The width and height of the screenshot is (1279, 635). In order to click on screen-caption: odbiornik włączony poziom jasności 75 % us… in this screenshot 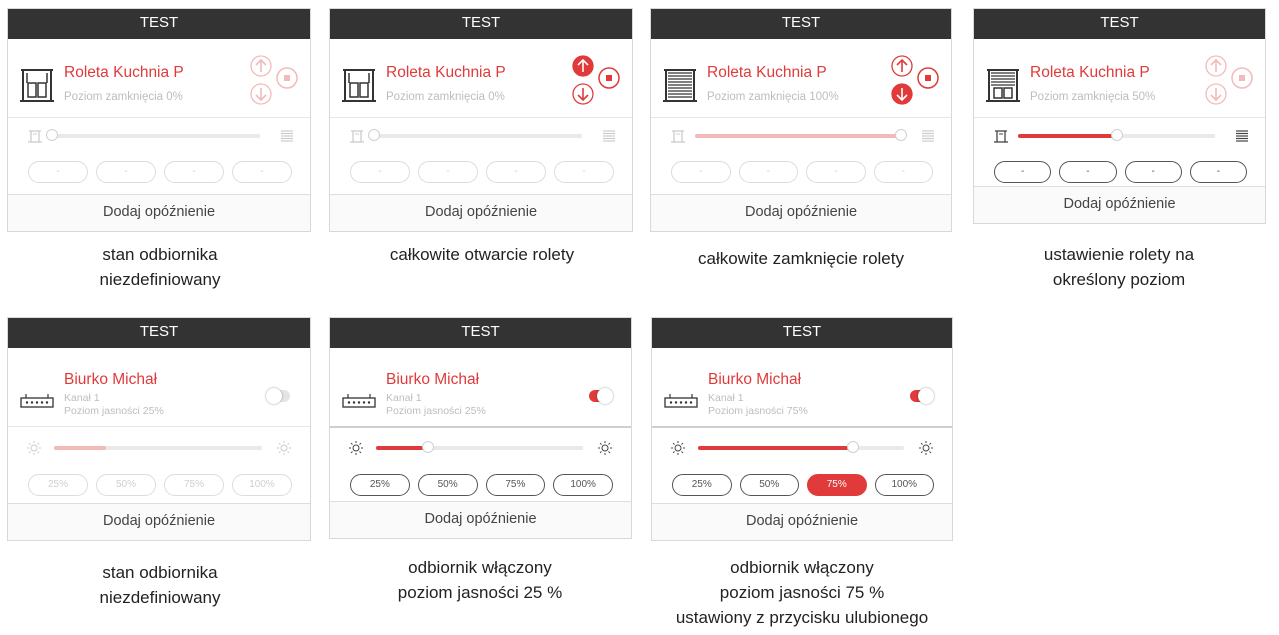, I will do `click(802, 592)`.